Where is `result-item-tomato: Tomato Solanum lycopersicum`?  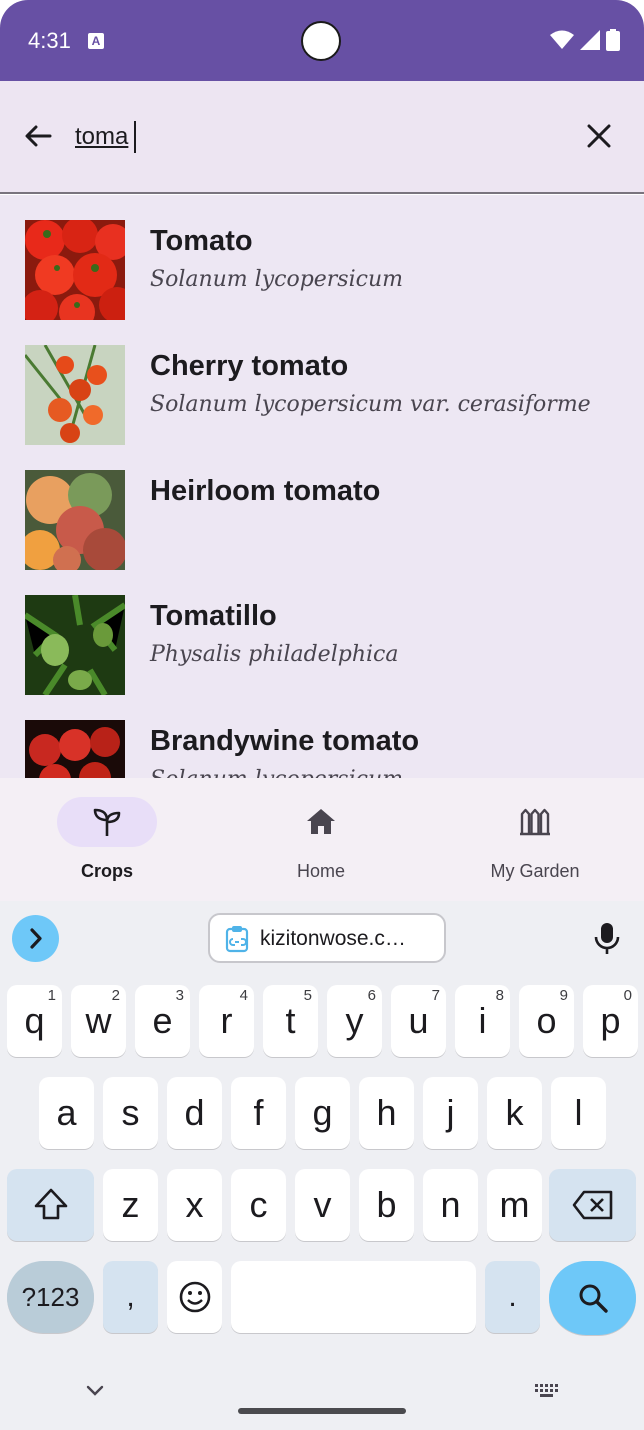 result-item-tomato: Tomato Solanum lycopersicum is located at coordinates (322, 257).